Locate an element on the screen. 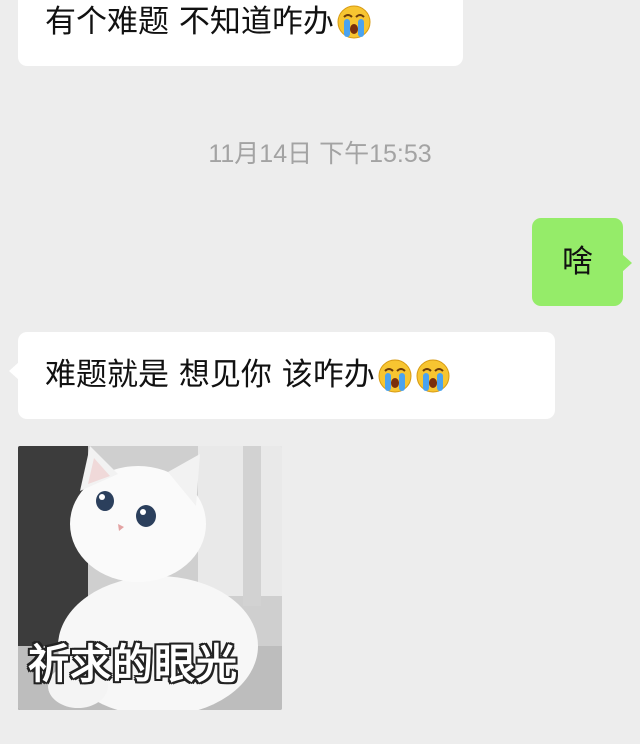 Image resolution: width=640 pixels, height=744 pixels. message-bubble-outgoing: 啥 is located at coordinates (582, 262).